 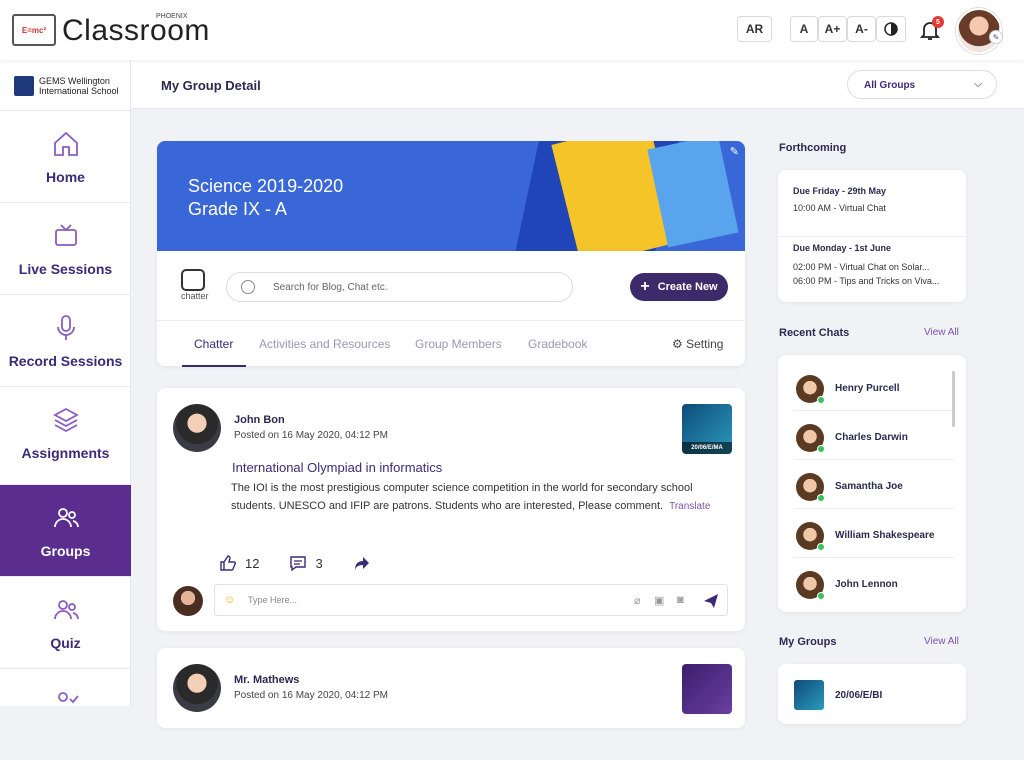 What do you see at coordinates (65, 327) in the screenshot?
I see `microphone-icon` at bounding box center [65, 327].